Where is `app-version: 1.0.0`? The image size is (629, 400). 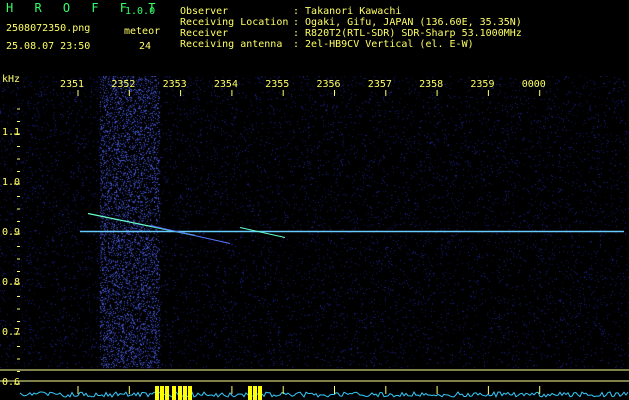
app-version: 1.0.0 is located at coordinates (140, 11).